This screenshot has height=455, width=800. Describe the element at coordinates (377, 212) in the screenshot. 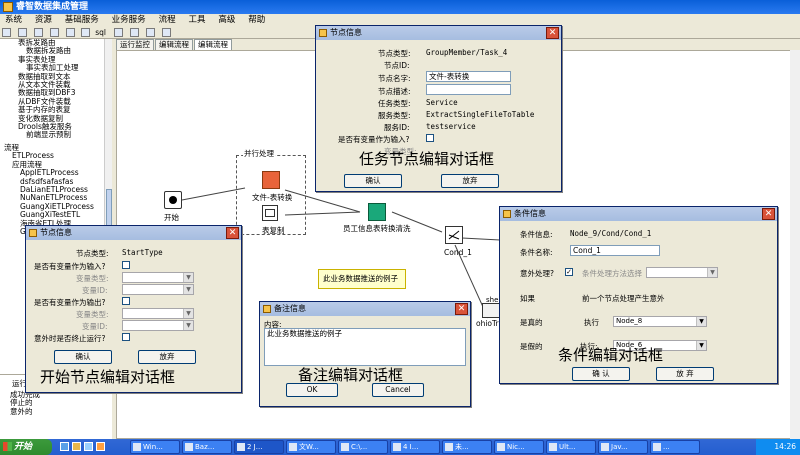

I see `clean-node-icon` at that location.